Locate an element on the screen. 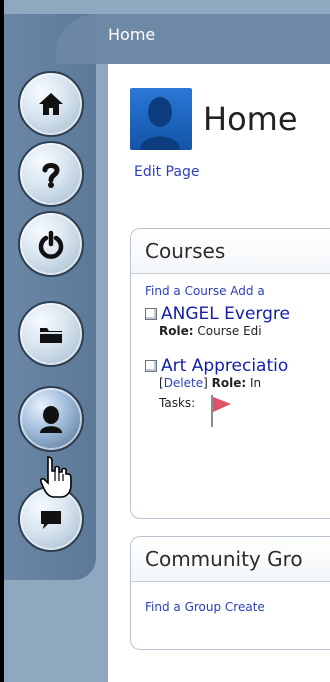 This screenshot has width=330, height=682. course-role-angel: Role: Course Edi is located at coordinates (237, 331).